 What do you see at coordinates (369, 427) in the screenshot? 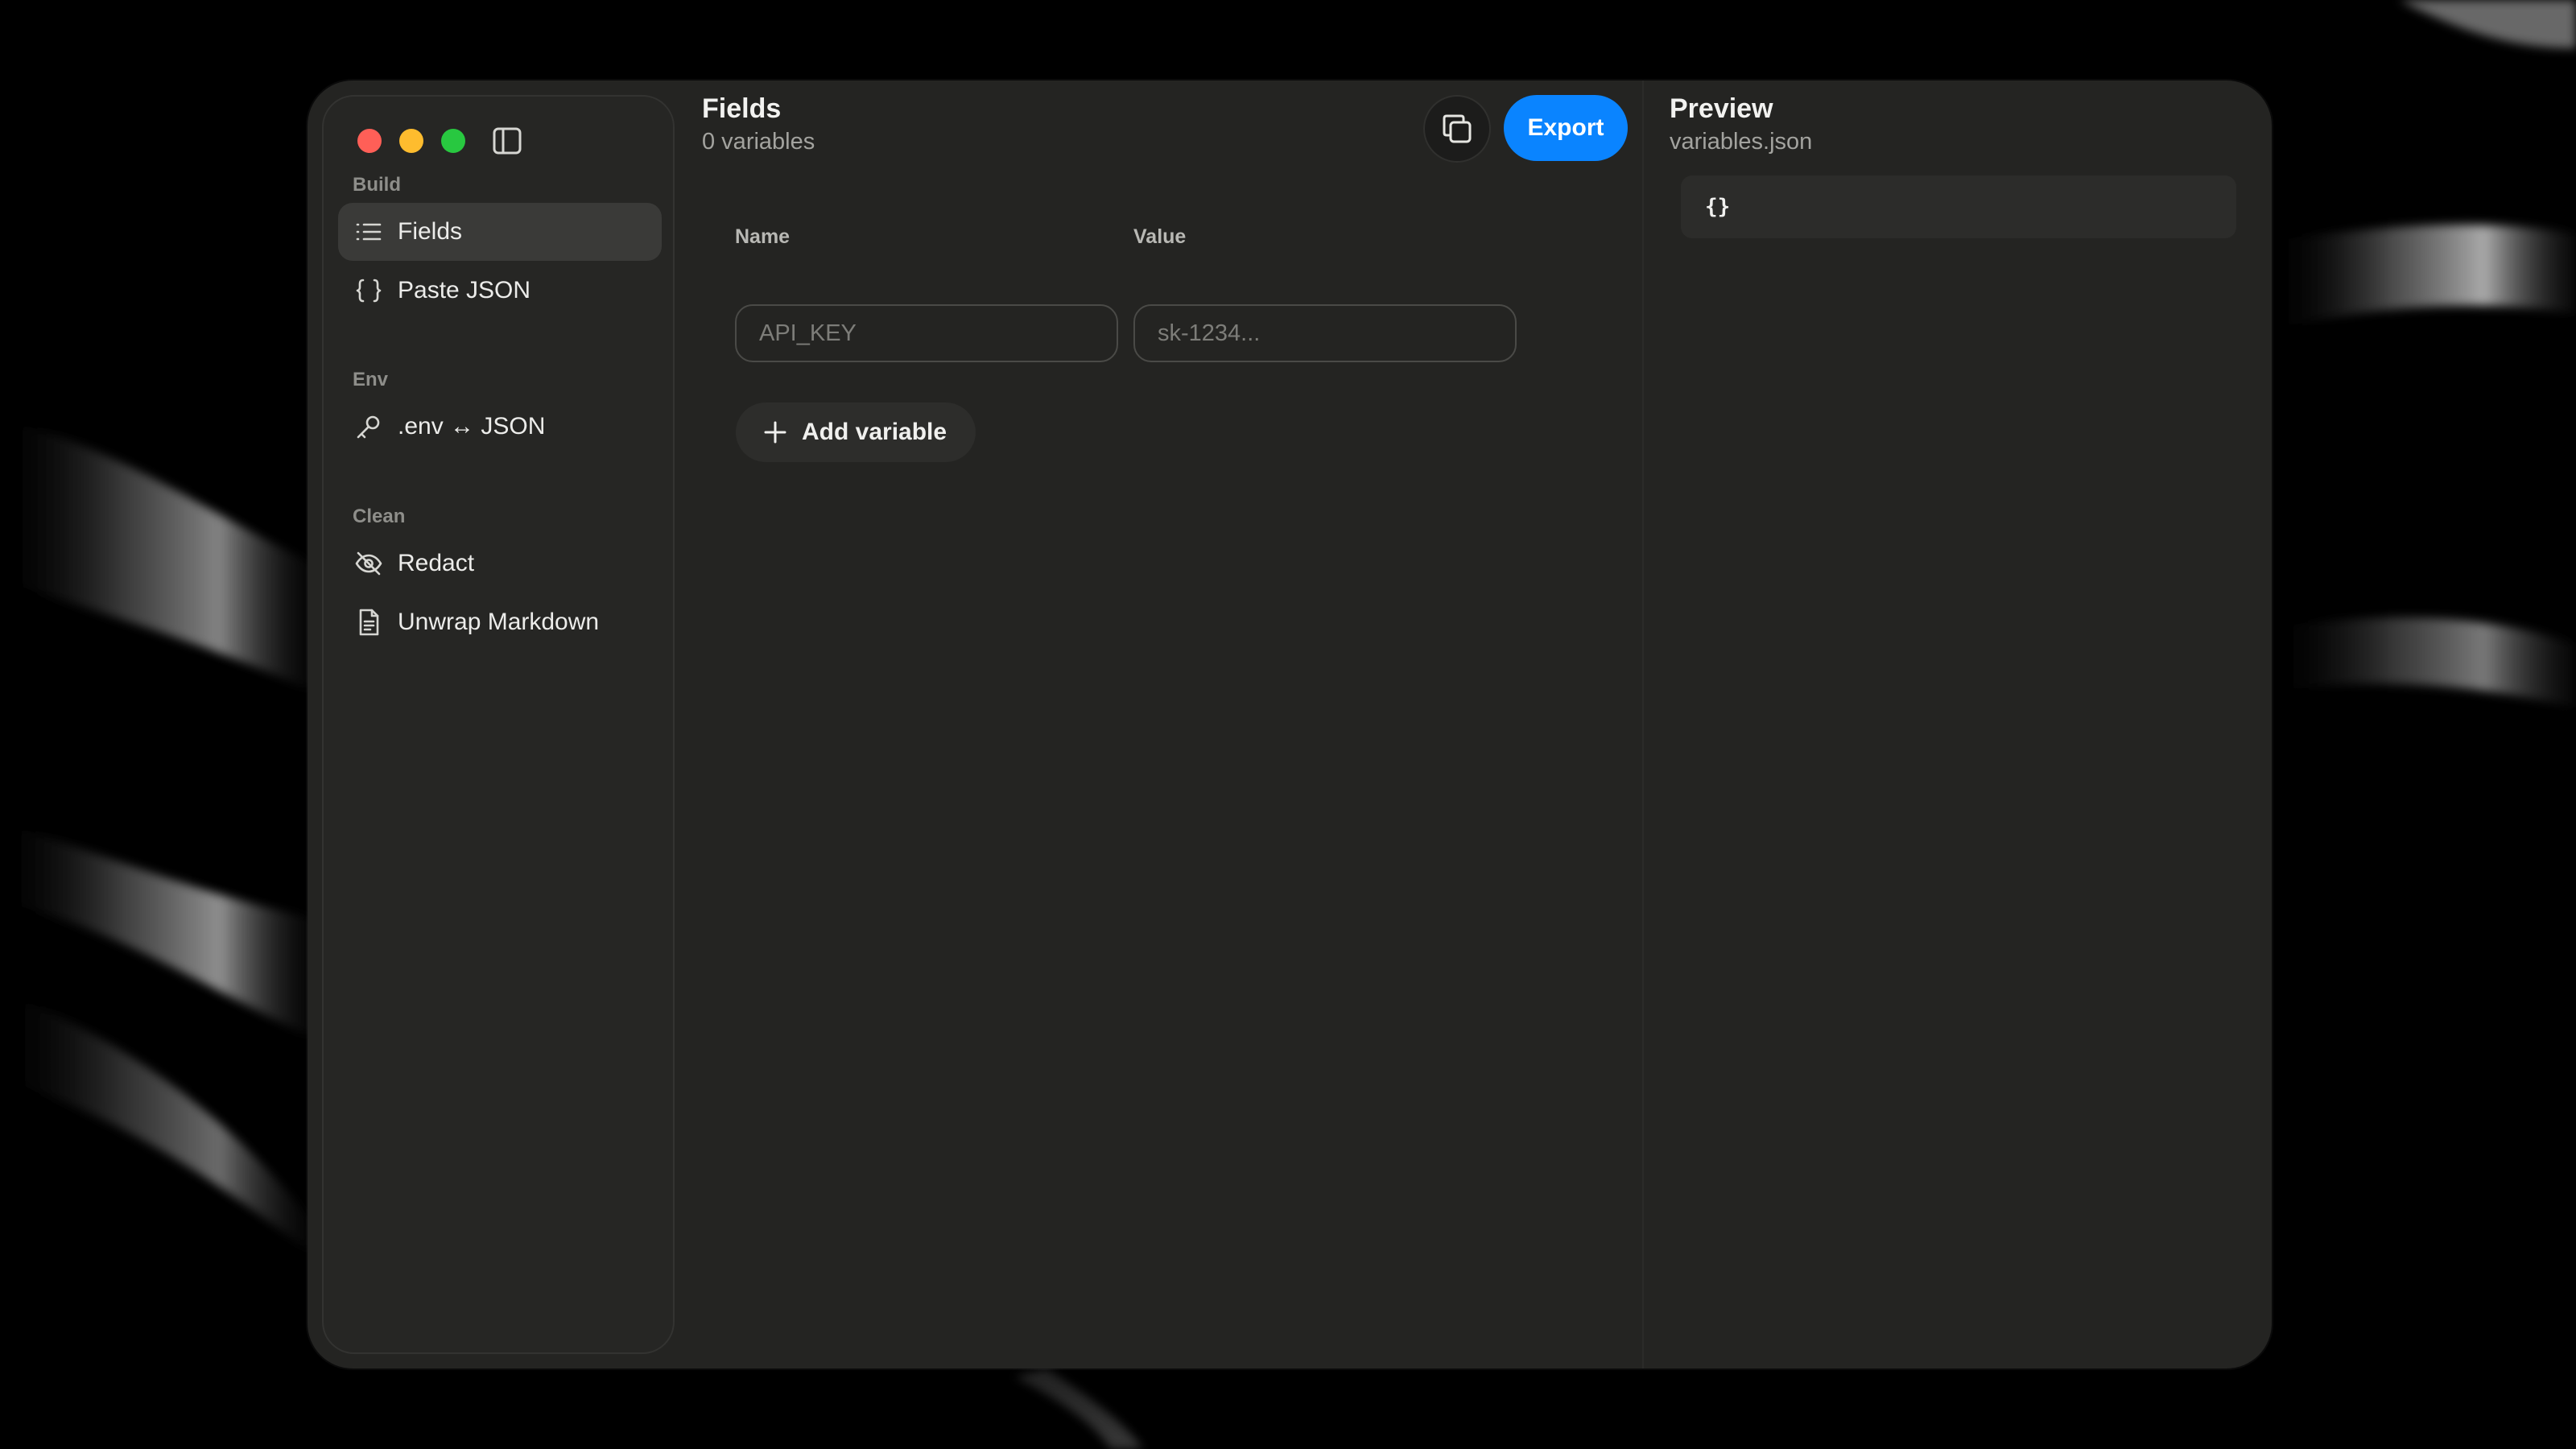
I see `key-icon` at bounding box center [369, 427].